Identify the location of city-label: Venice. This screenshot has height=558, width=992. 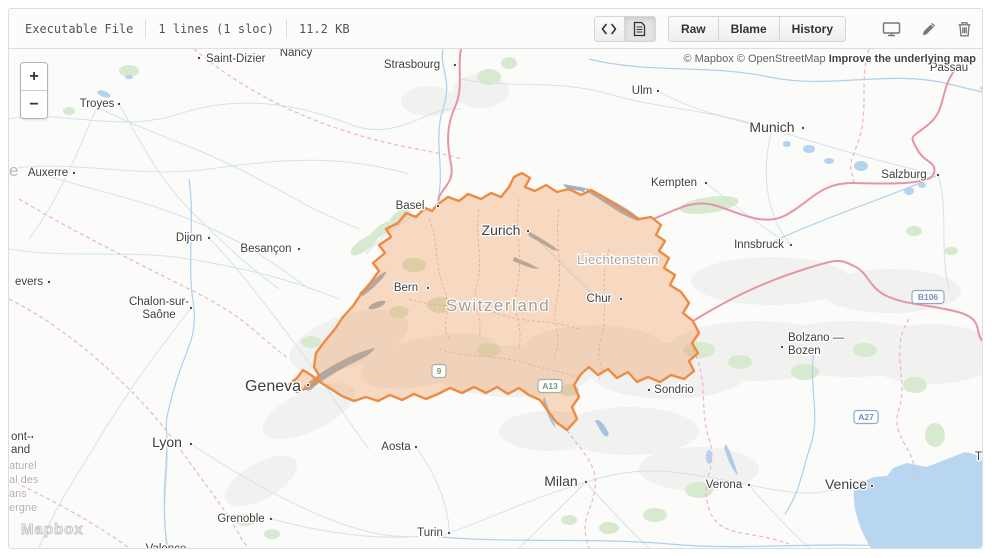
(846, 484).